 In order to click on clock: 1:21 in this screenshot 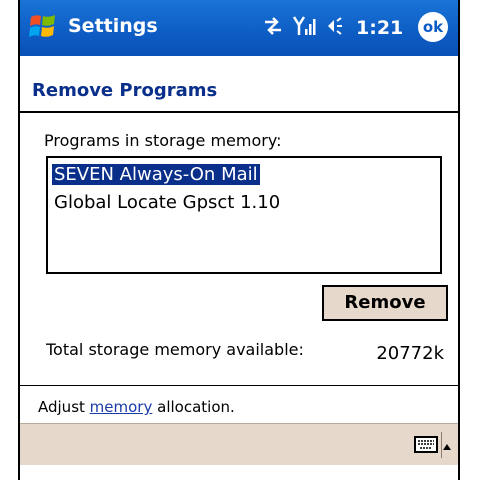, I will do `click(379, 28)`.